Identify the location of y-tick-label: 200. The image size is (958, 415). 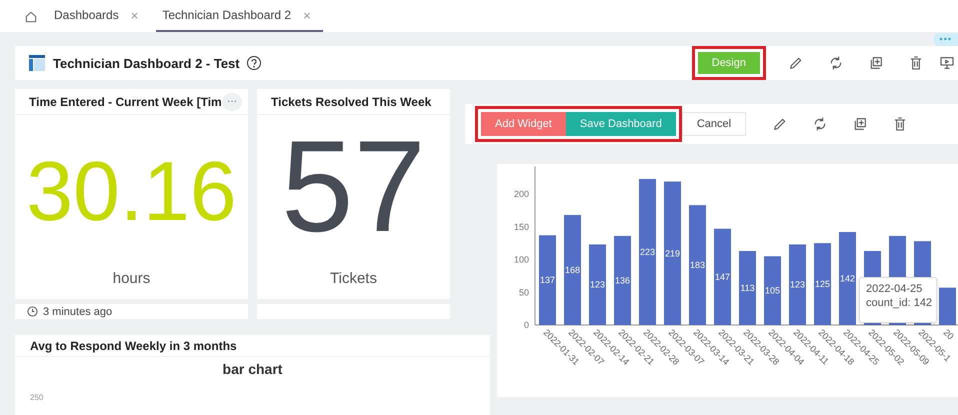
(521, 194).